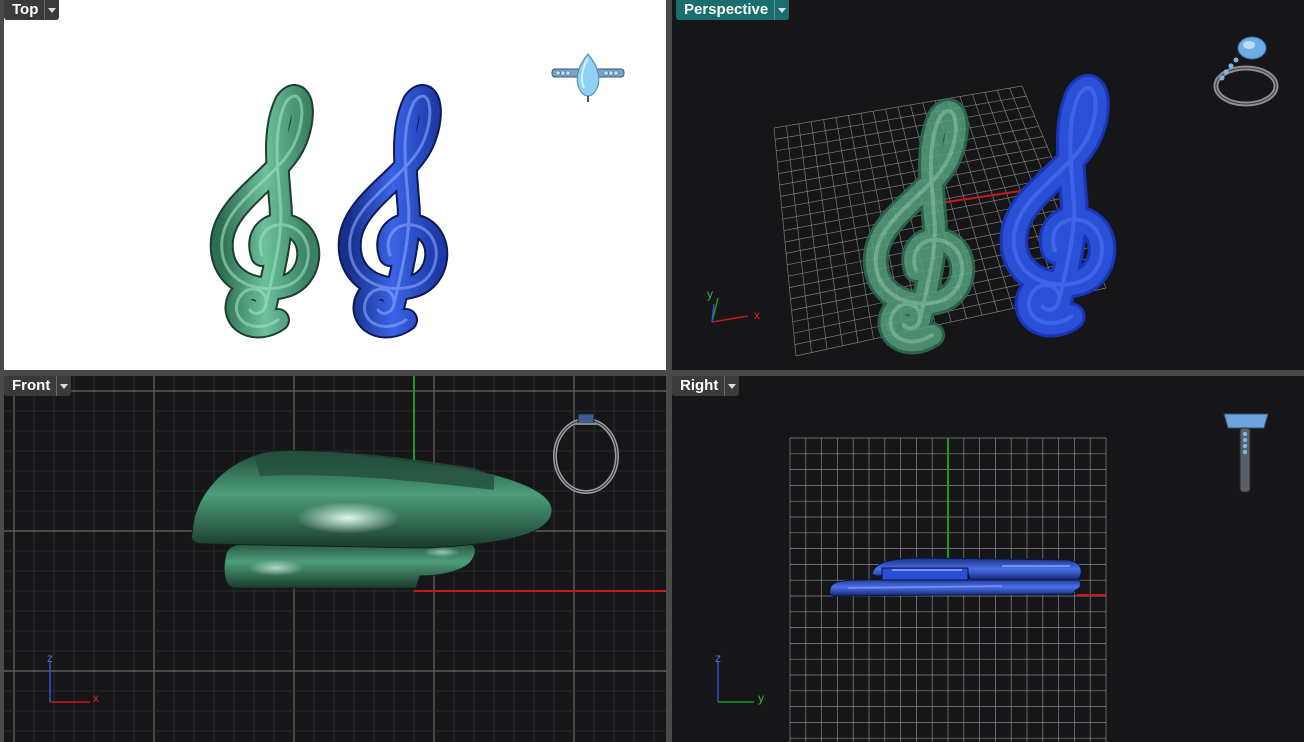 This screenshot has width=1304, height=742. I want to click on tab-perspective: Perspective, so click(733, 10).